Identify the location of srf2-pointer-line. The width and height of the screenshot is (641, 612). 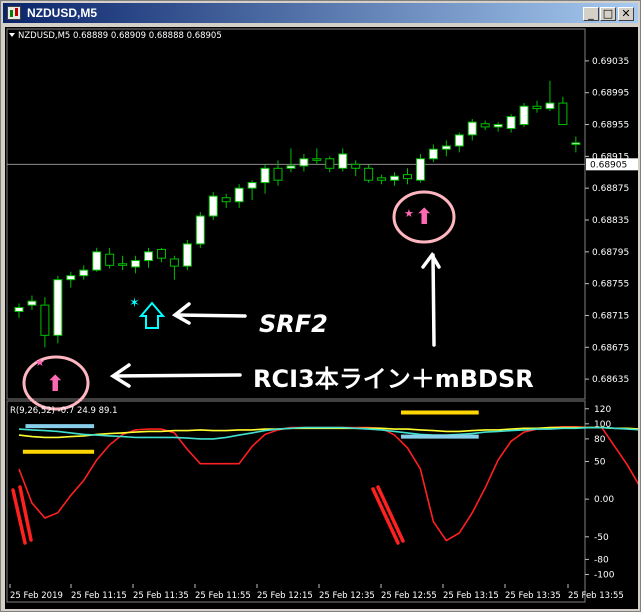
(211, 315).